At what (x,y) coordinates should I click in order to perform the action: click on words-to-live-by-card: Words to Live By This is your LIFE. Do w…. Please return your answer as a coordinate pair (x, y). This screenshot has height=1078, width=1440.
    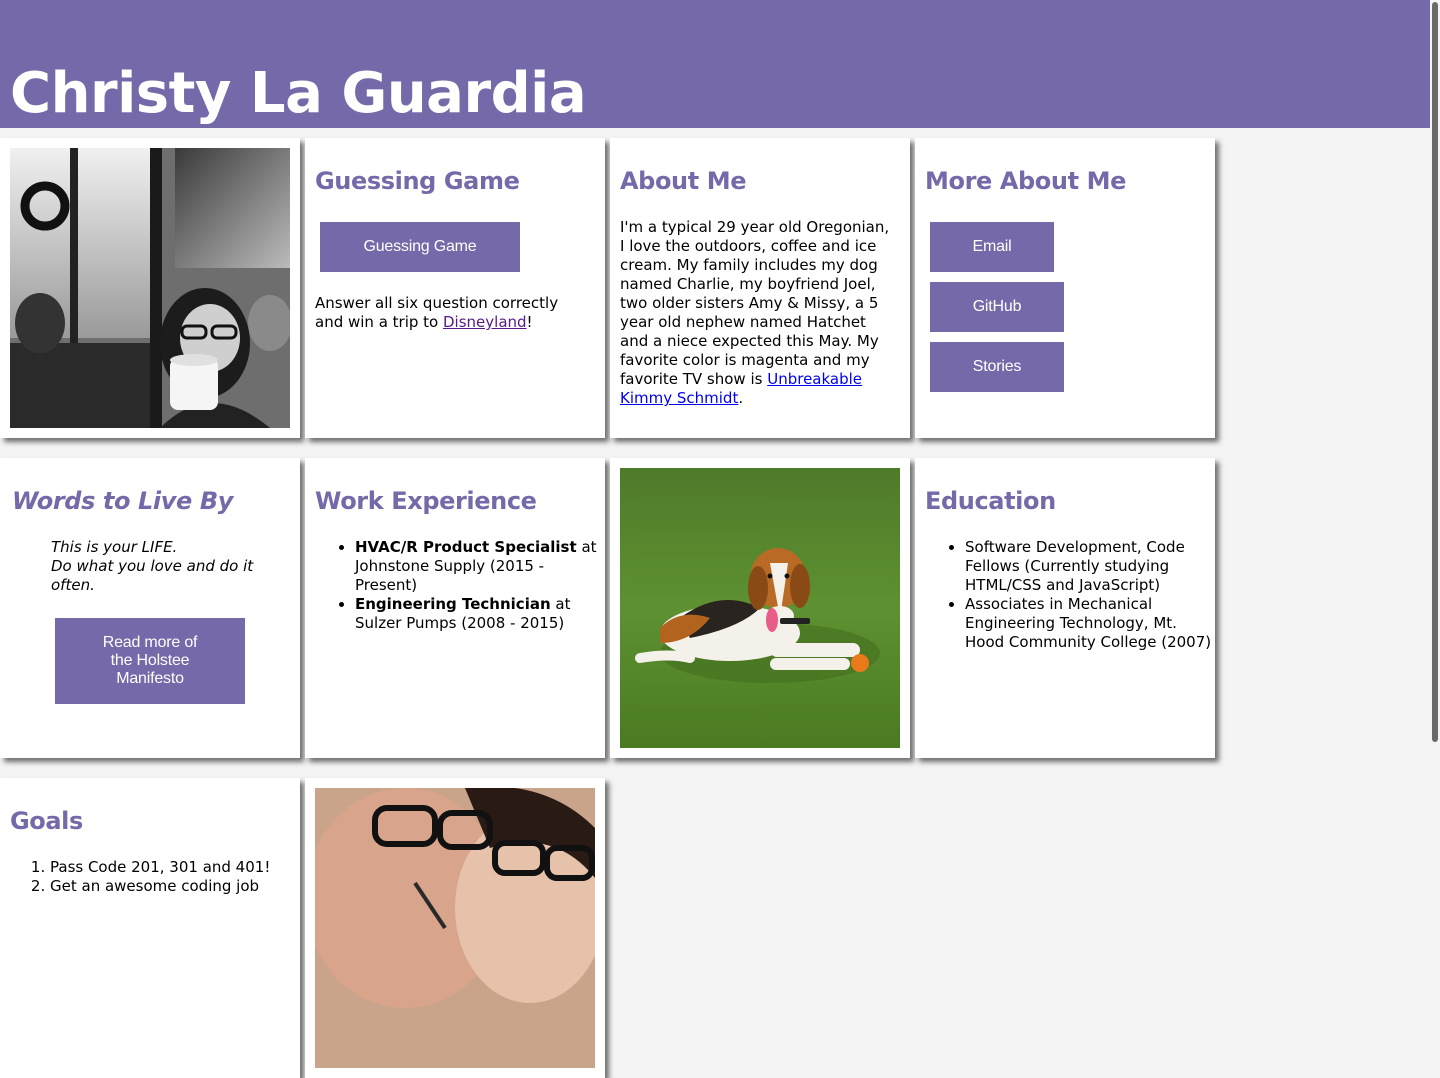
    Looking at the image, I should click on (150, 608).